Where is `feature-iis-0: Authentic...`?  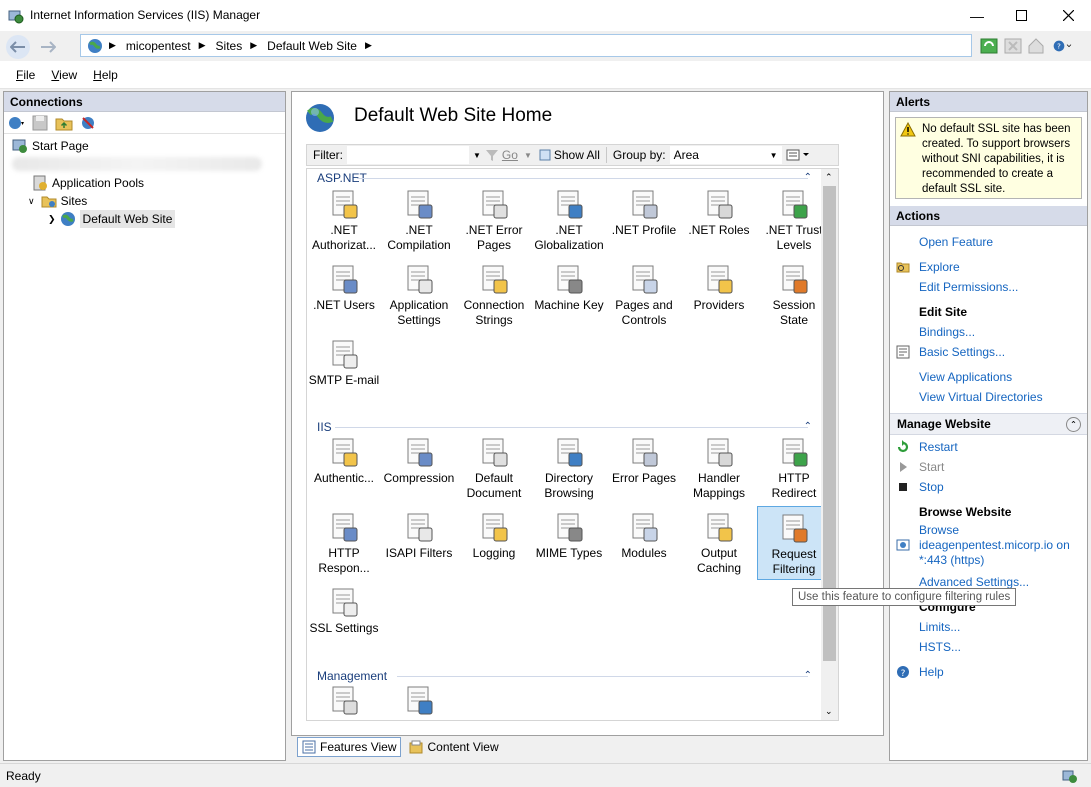 feature-iis-0: Authentic... is located at coordinates (344, 468).